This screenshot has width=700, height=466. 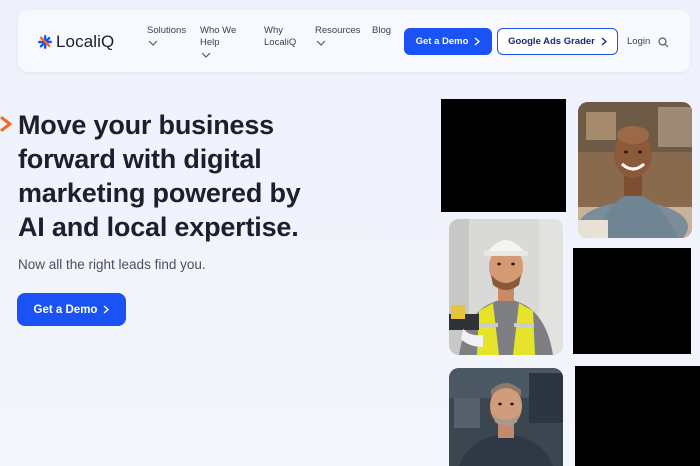 What do you see at coordinates (146, 125) in the screenshot?
I see `hero-title-bold-1: Move your business` at bounding box center [146, 125].